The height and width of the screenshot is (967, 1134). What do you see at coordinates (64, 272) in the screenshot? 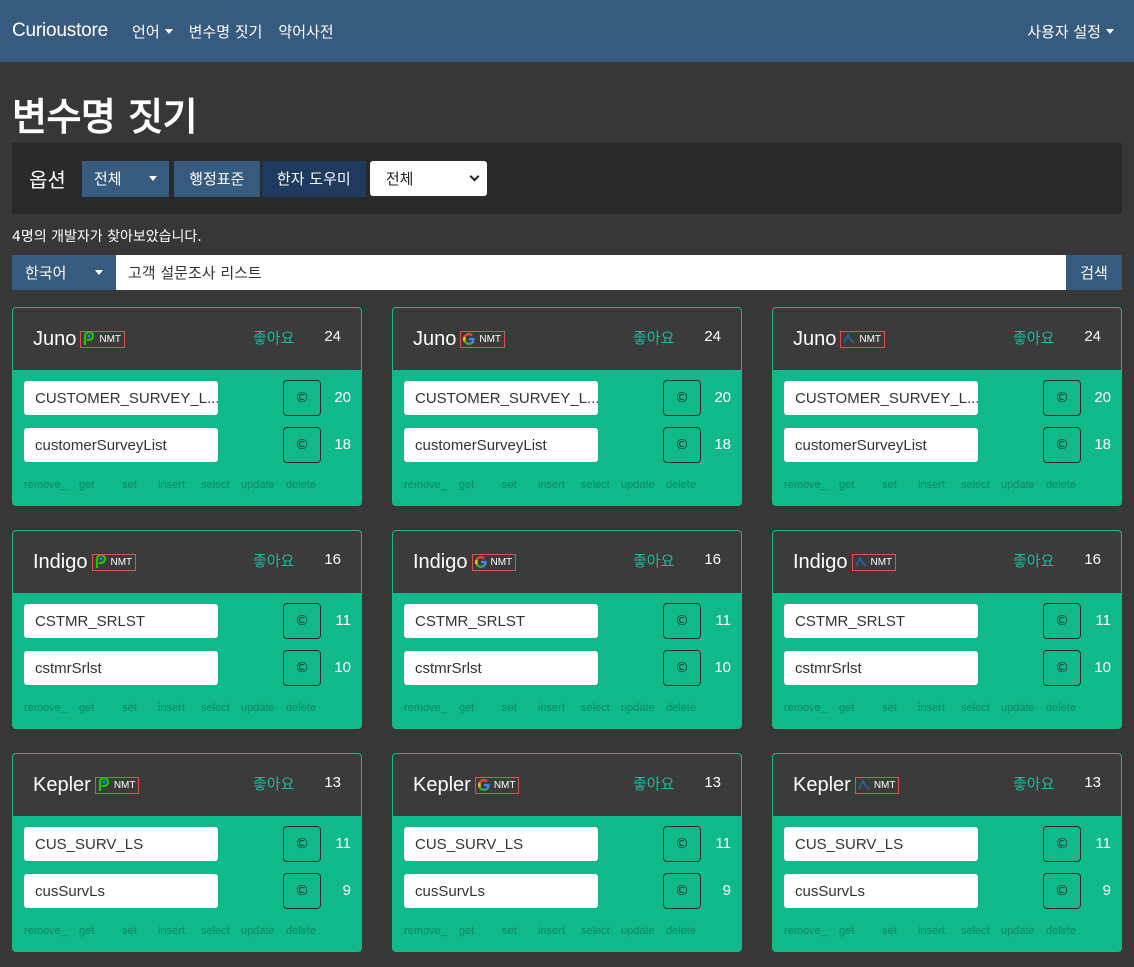
I see `language-dropdown-button: 한국어` at bounding box center [64, 272].